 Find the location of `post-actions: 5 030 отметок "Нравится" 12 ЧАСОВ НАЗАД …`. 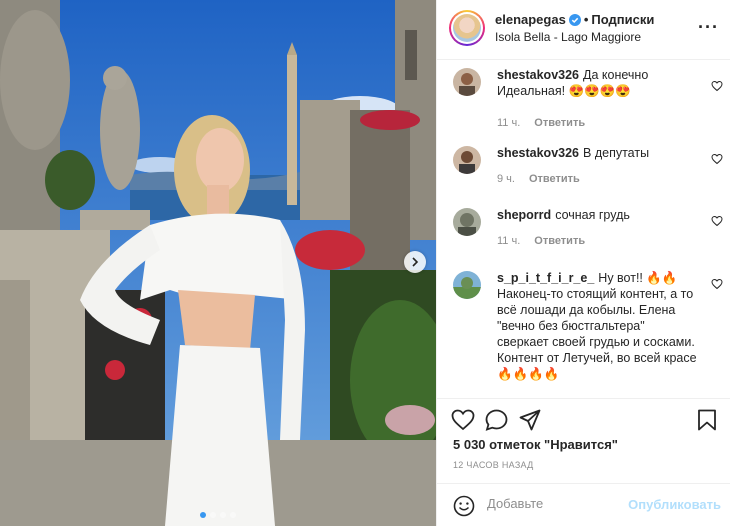

post-actions: 5 030 отметок "Нравится" 12 ЧАСОВ НАЗАД … is located at coordinates (583, 462).